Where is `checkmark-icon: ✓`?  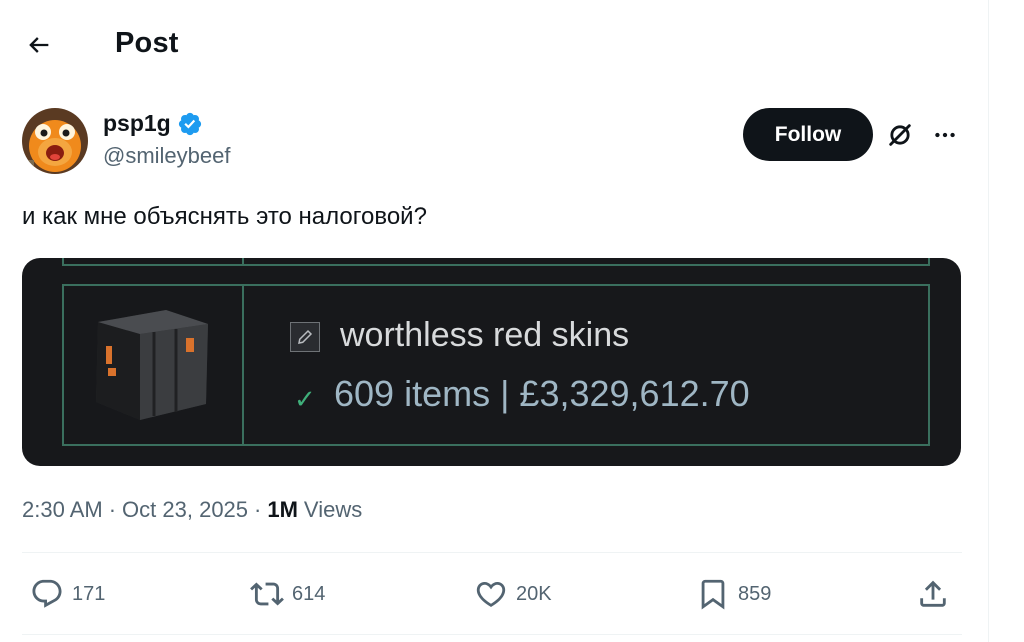 checkmark-icon: ✓ is located at coordinates (305, 399).